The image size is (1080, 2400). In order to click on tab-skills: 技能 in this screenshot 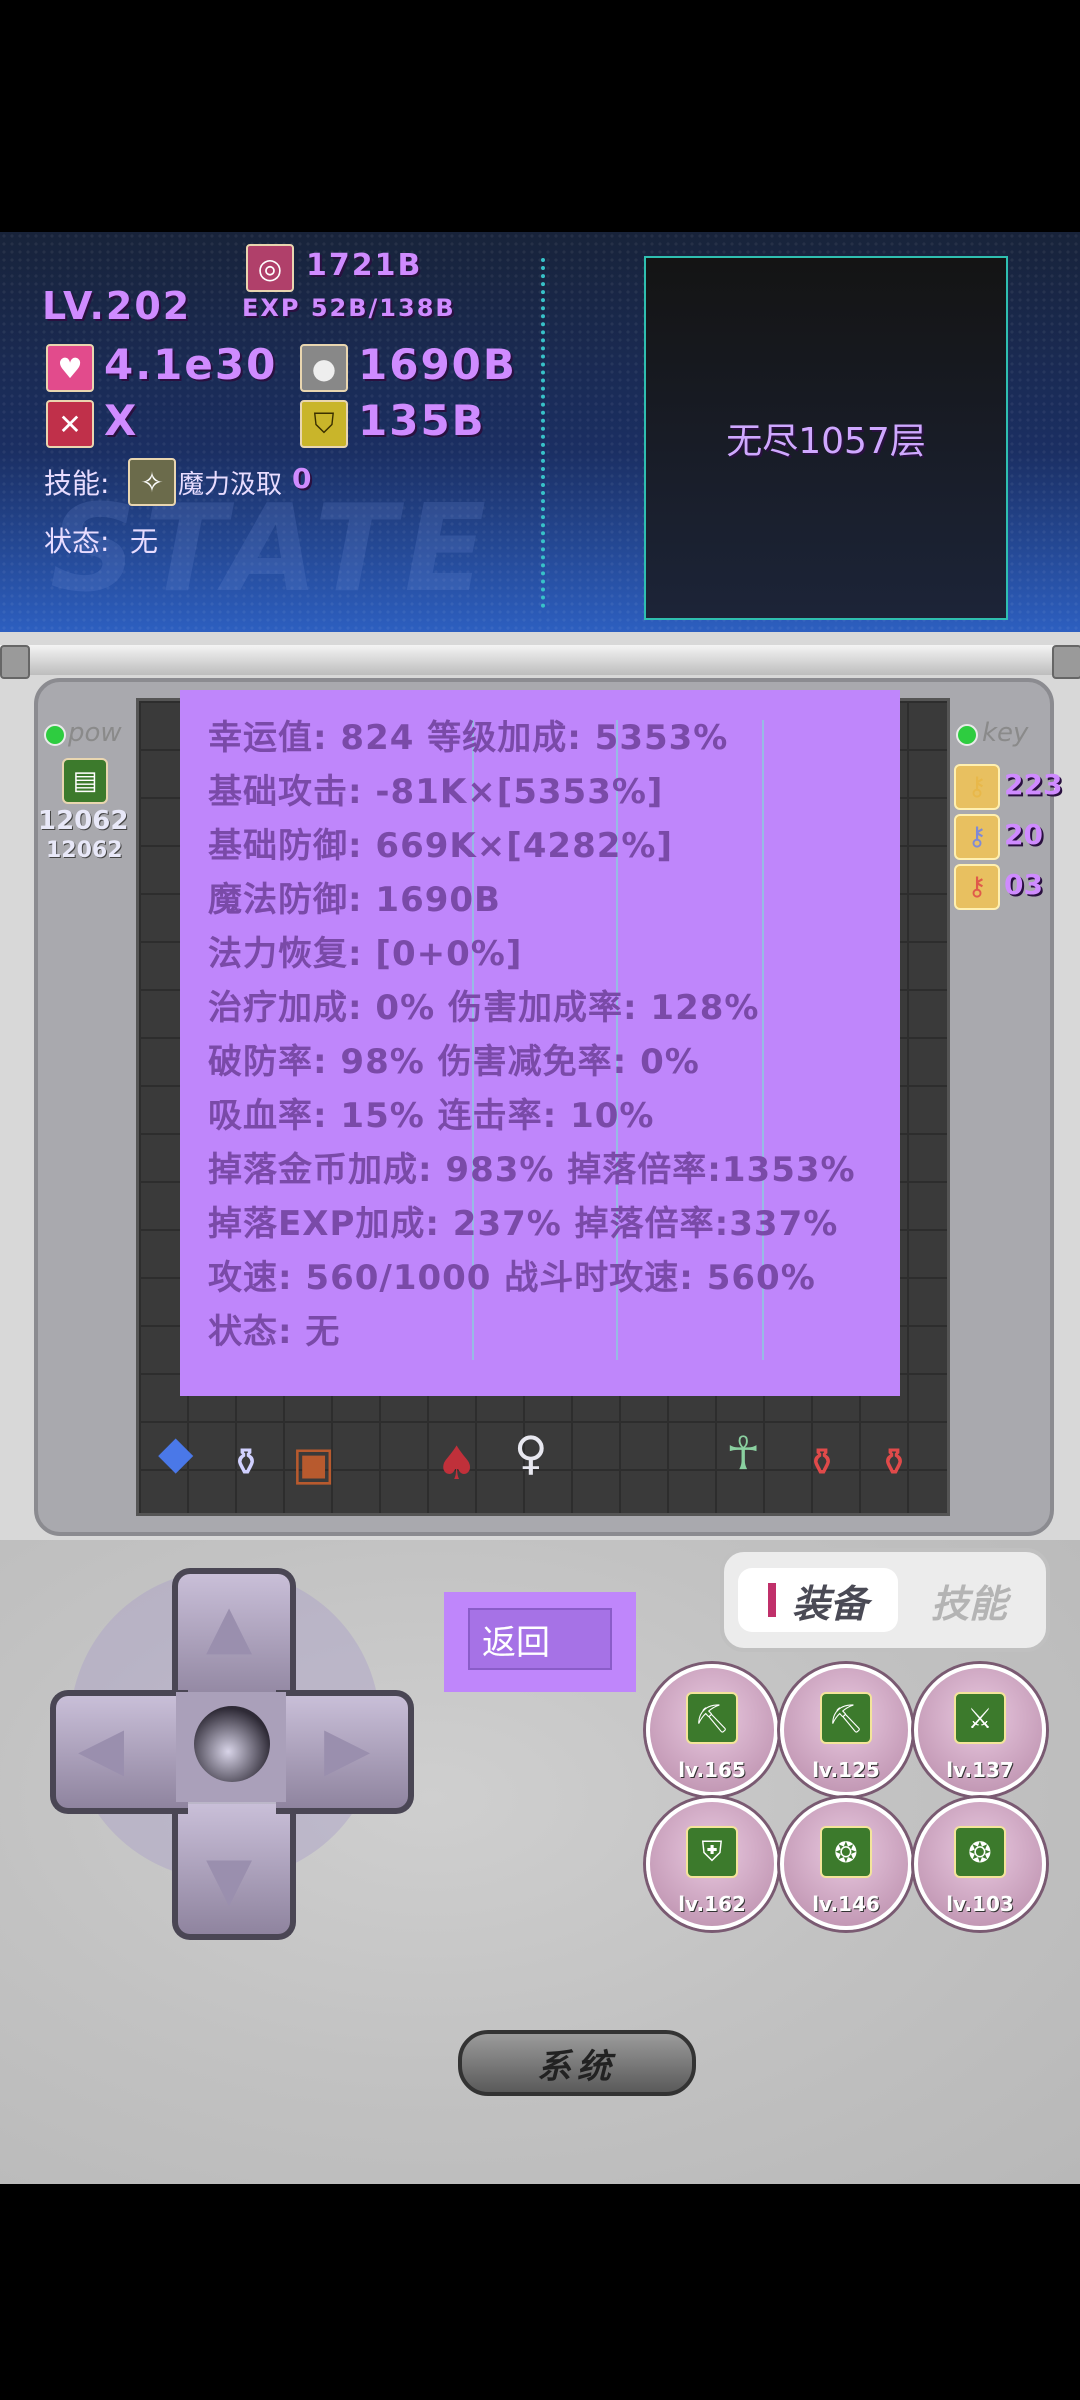, I will do `click(969, 1600)`.